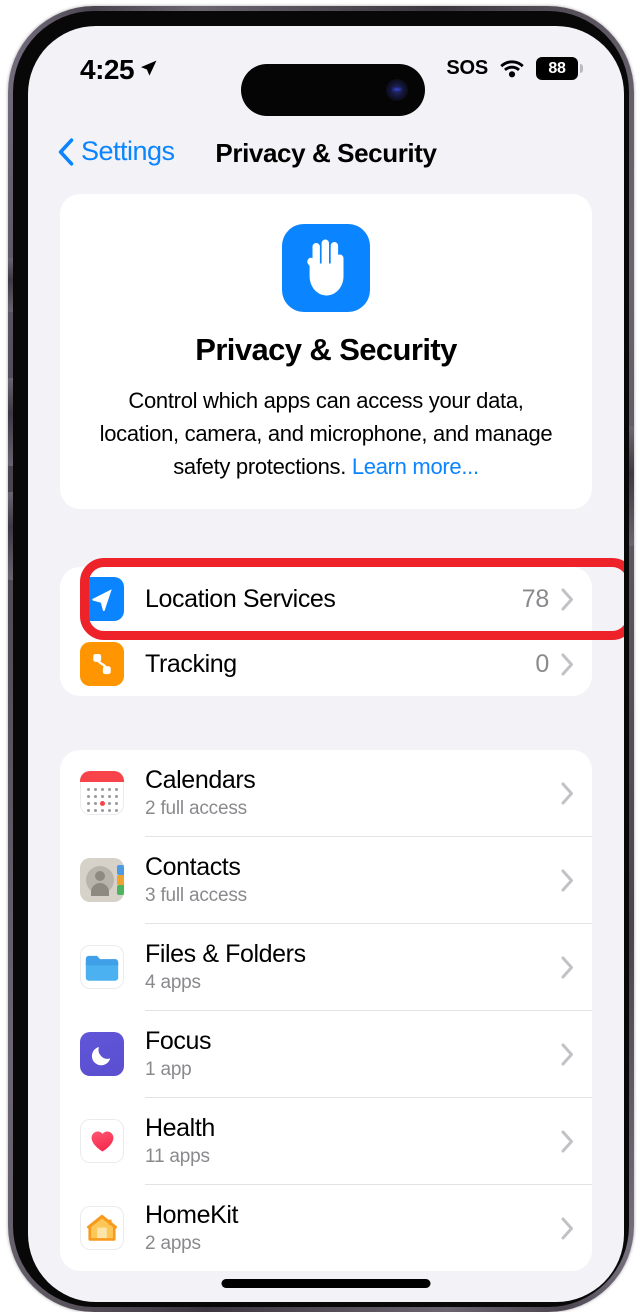 The height and width of the screenshot is (1312, 642). Describe the element at coordinates (353, 1054) in the screenshot. I see `row-focus-body: Focus 1 app` at that location.